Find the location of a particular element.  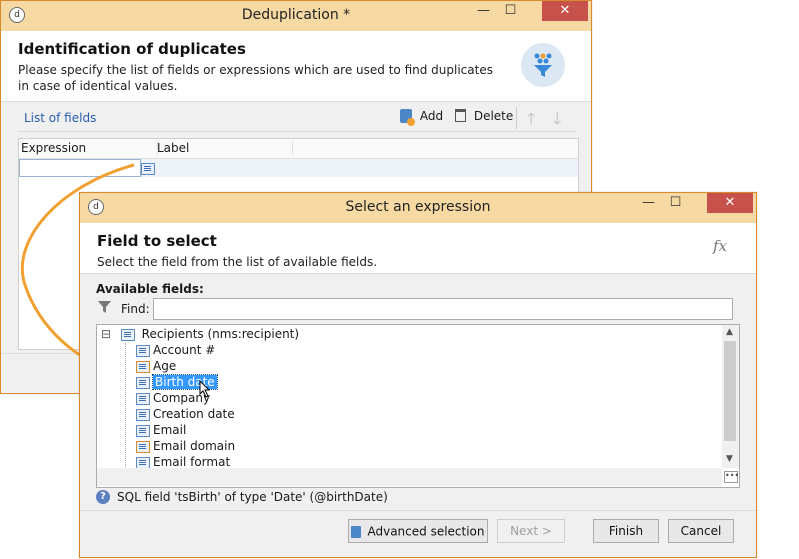

table-icon is located at coordinates (127, 334).